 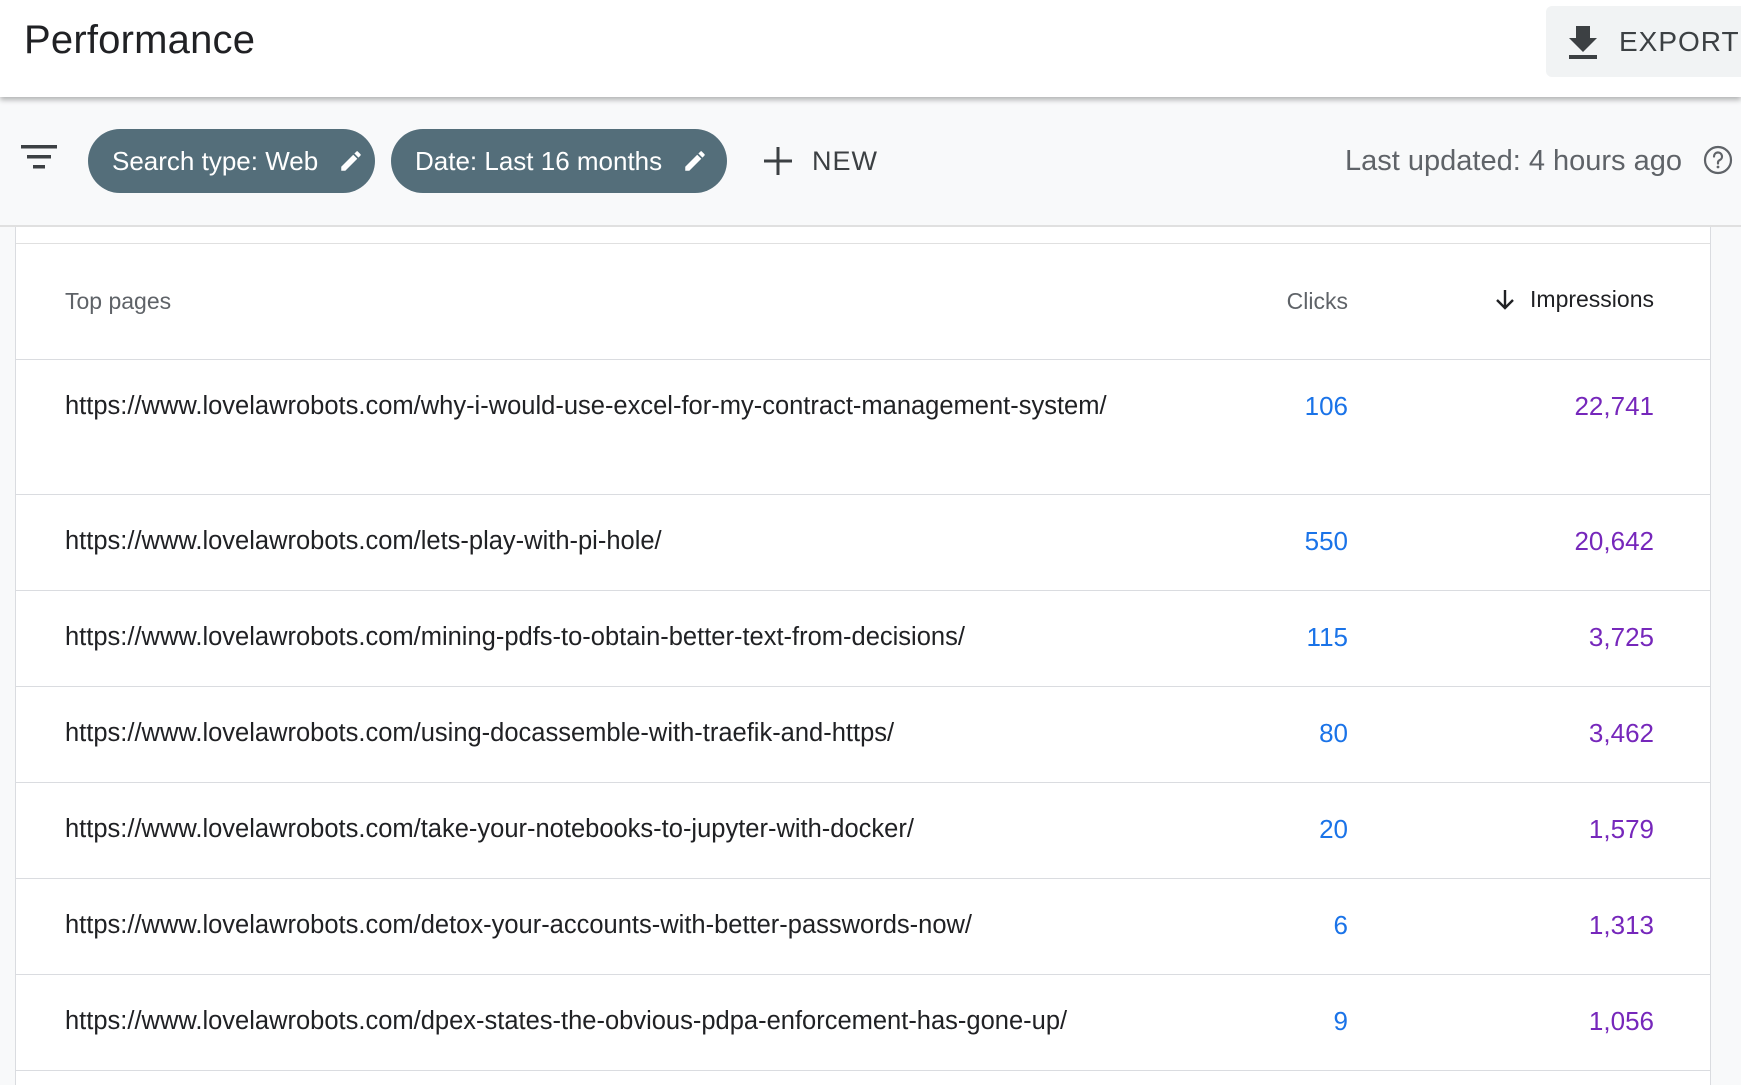 What do you see at coordinates (1621, 637) in the screenshot?
I see `impressions-value: 3,725` at bounding box center [1621, 637].